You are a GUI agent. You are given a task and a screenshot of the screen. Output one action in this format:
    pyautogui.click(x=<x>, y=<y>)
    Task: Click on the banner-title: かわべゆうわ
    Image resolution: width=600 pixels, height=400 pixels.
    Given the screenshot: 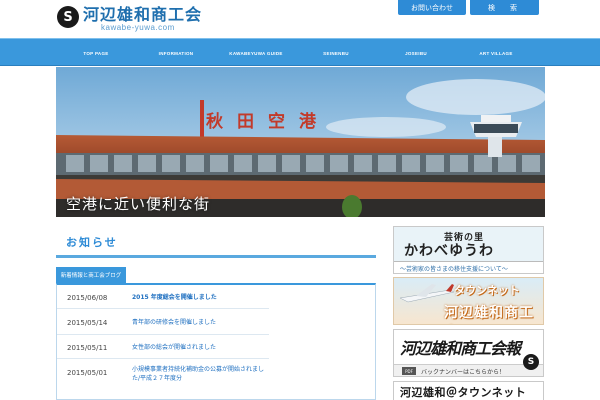 What is the action you would take?
    pyautogui.click(x=449, y=251)
    